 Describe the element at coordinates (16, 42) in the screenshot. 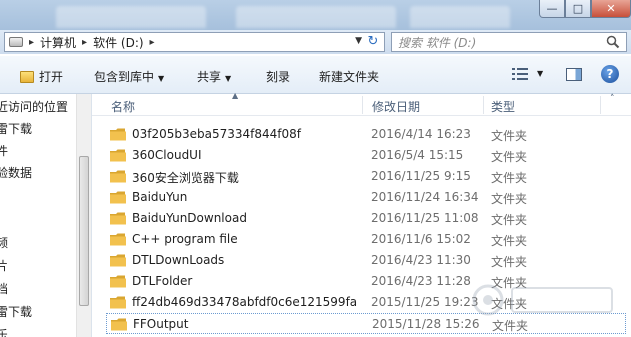

I see `computer-icon` at that location.